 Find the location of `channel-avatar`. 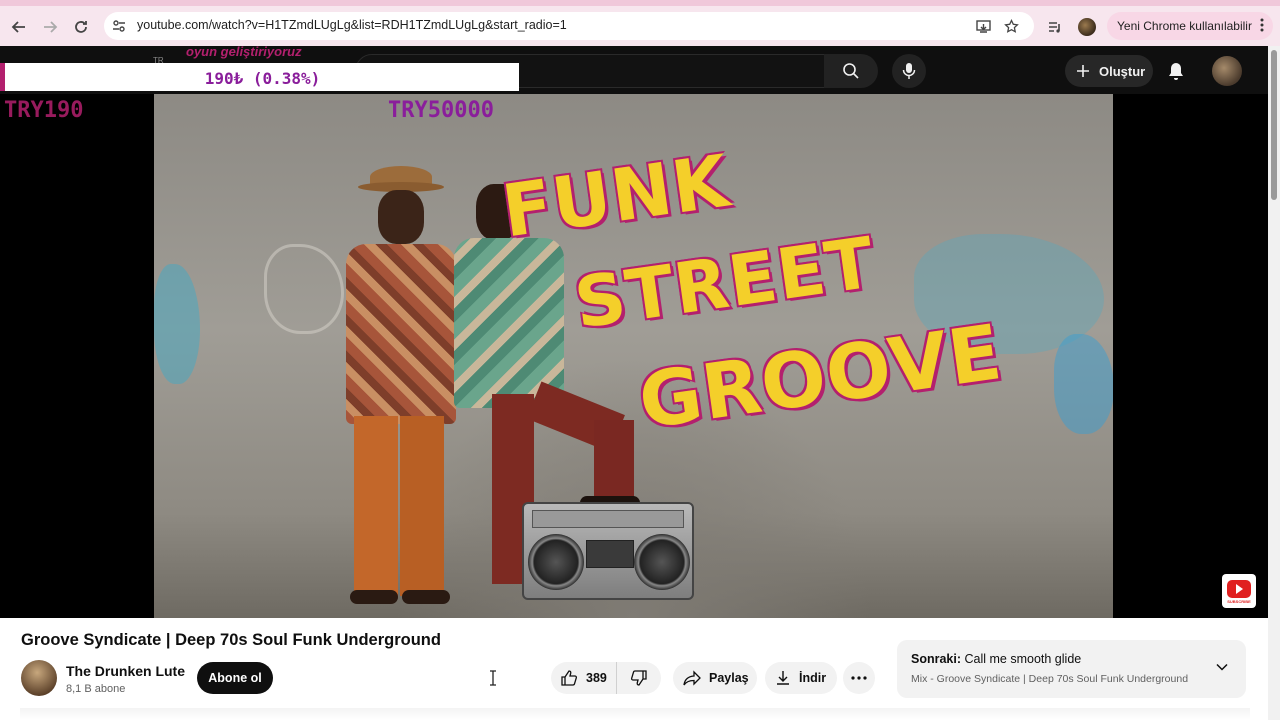

channel-avatar is located at coordinates (39, 678).